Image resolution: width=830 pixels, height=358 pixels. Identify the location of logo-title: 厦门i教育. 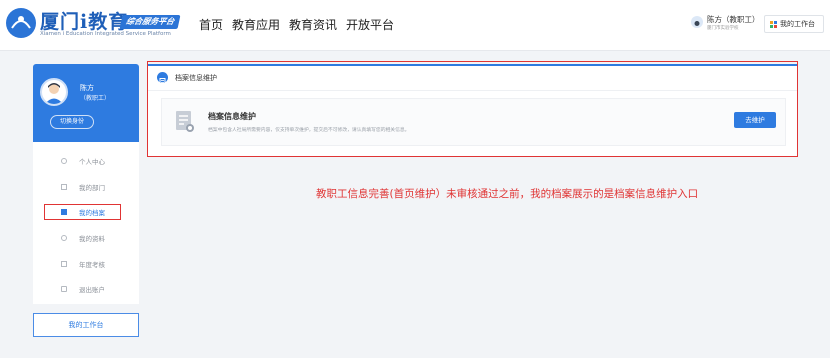
(84, 20).